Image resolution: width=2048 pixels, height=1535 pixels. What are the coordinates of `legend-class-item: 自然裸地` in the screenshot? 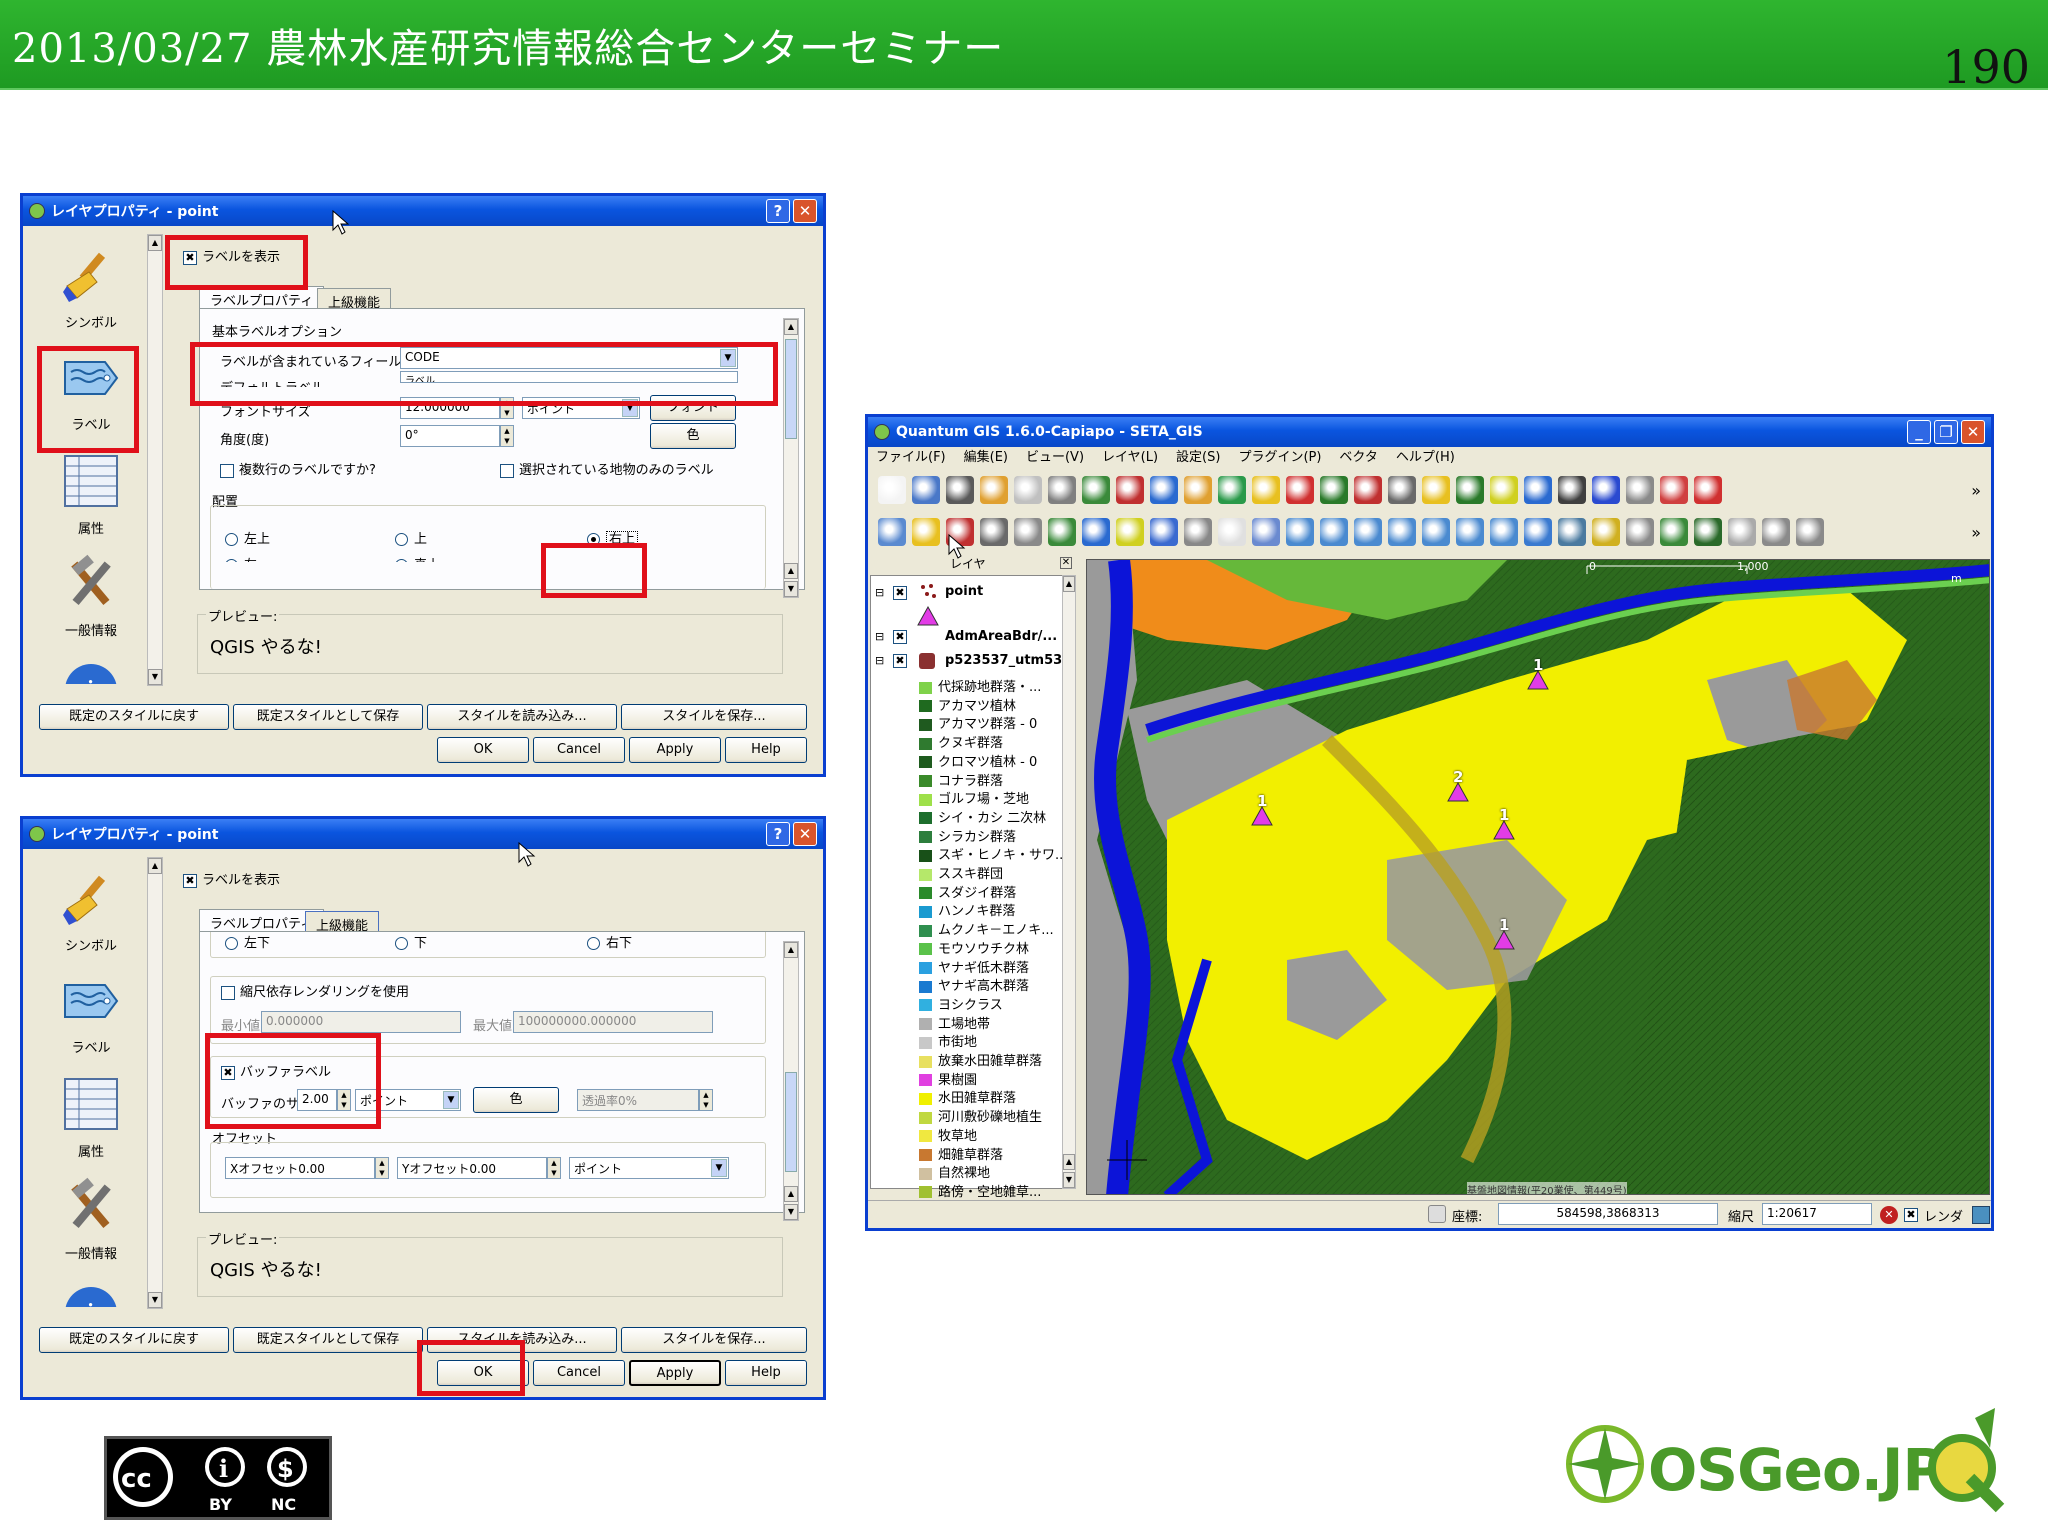 It's located at (954, 1171).